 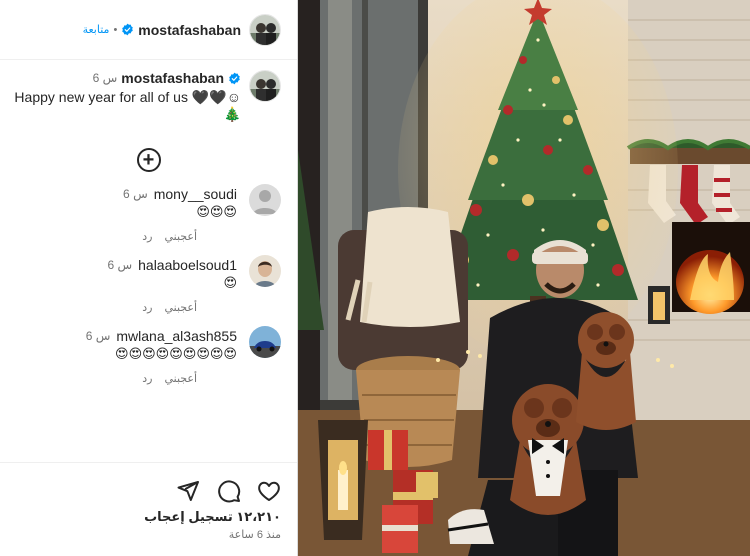 What do you see at coordinates (148, 517) in the screenshot?
I see `likes-count: ١٢،٢١٠ تسجيل إعجاب` at bounding box center [148, 517].